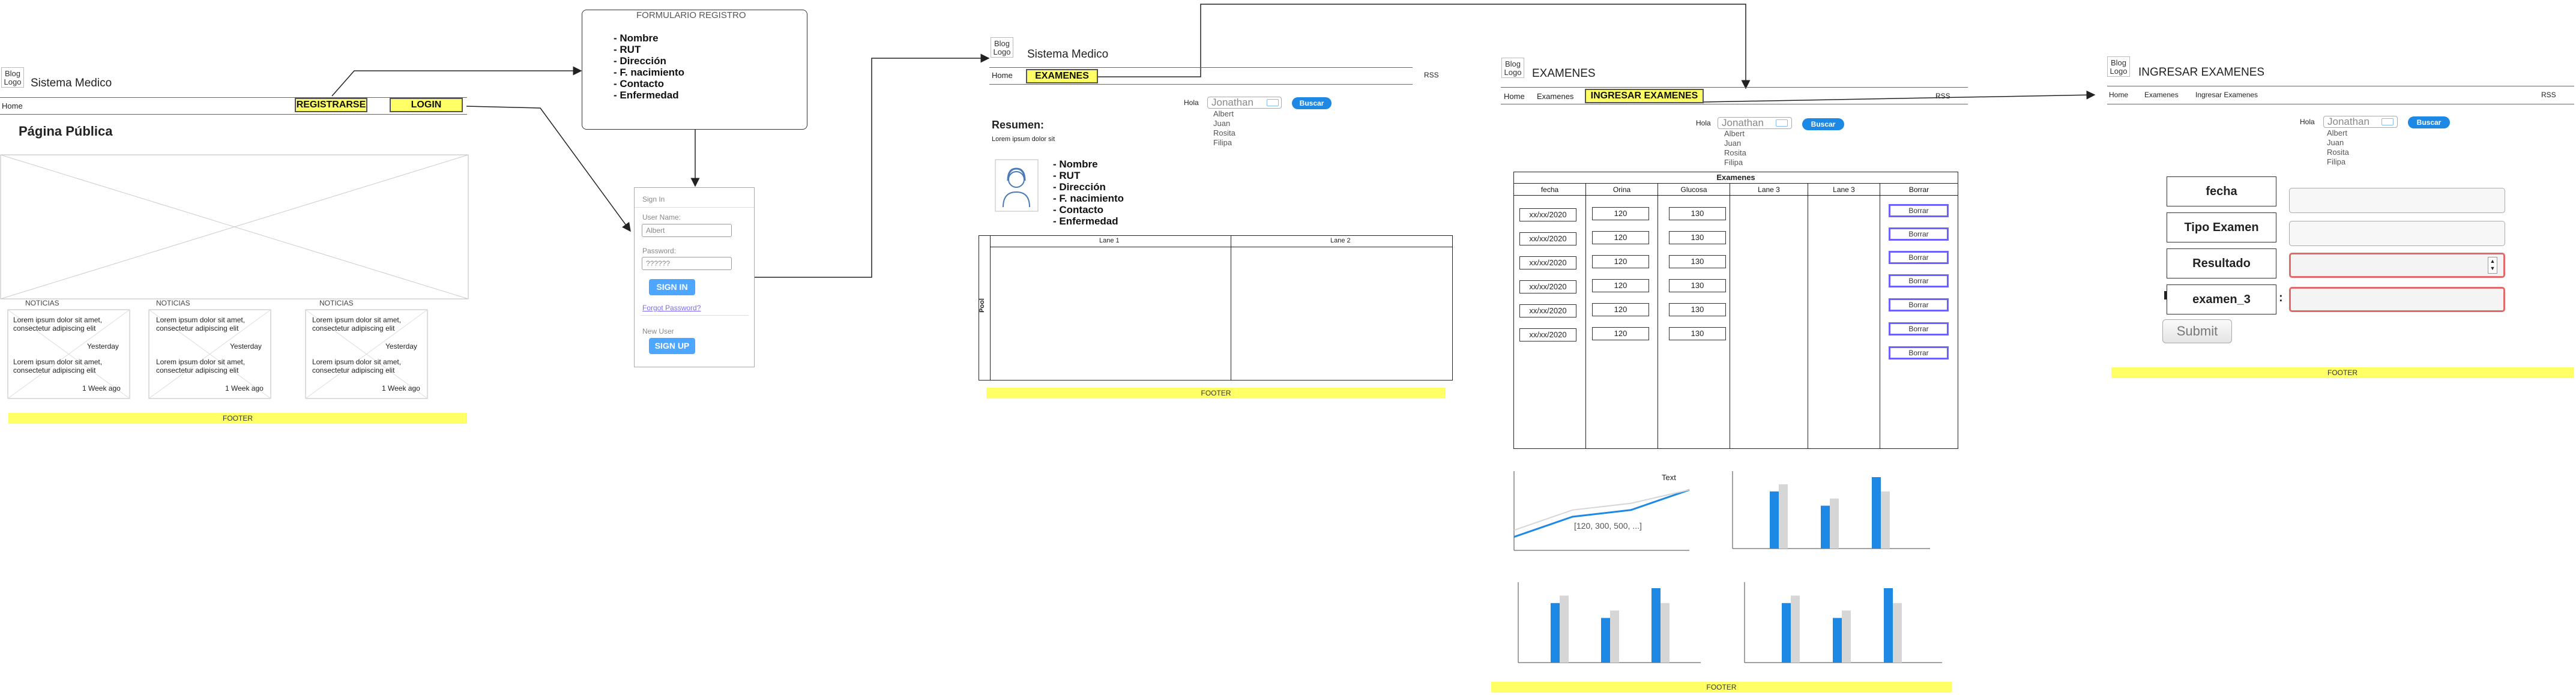  I want to click on examenes-button: EXAMENES, so click(1062, 76).